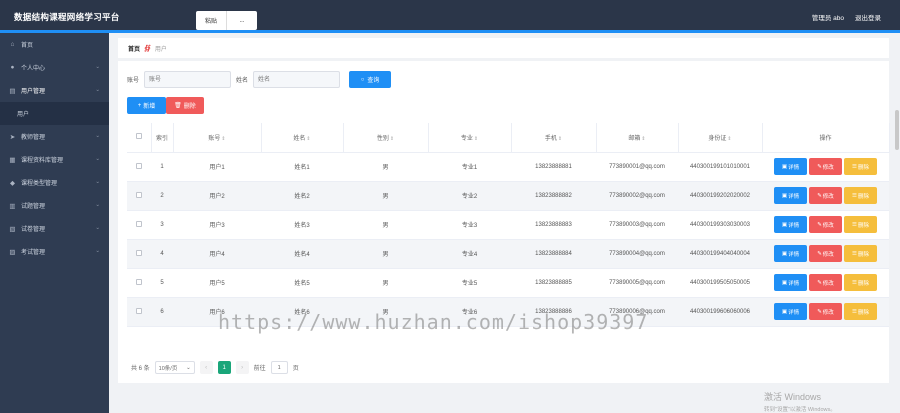 This screenshot has height=413, width=900. Describe the element at coordinates (162, 225) in the screenshot. I see `table-cell: 3` at that location.